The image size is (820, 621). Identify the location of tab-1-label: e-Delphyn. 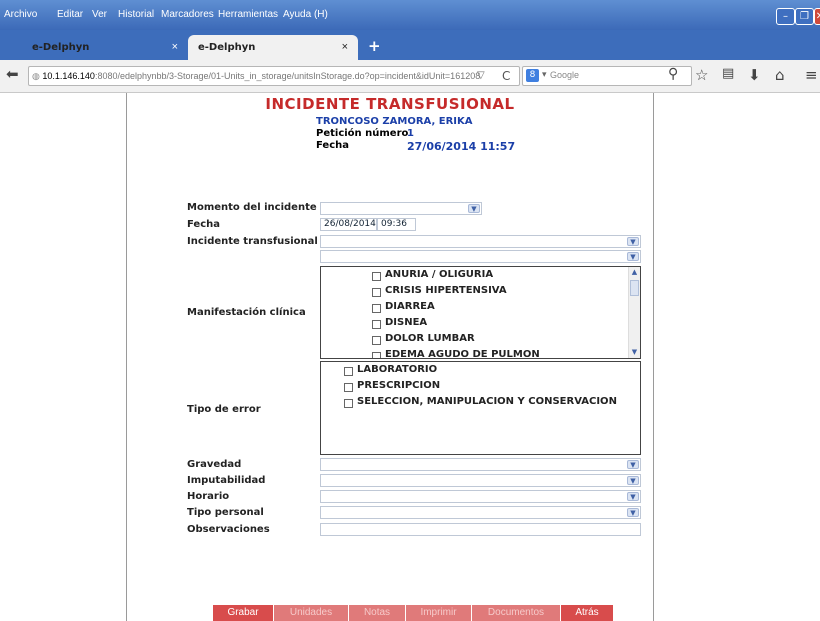
(61, 47).